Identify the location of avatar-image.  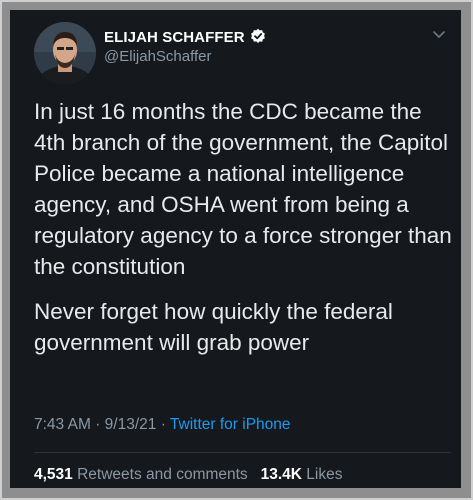
(65, 53).